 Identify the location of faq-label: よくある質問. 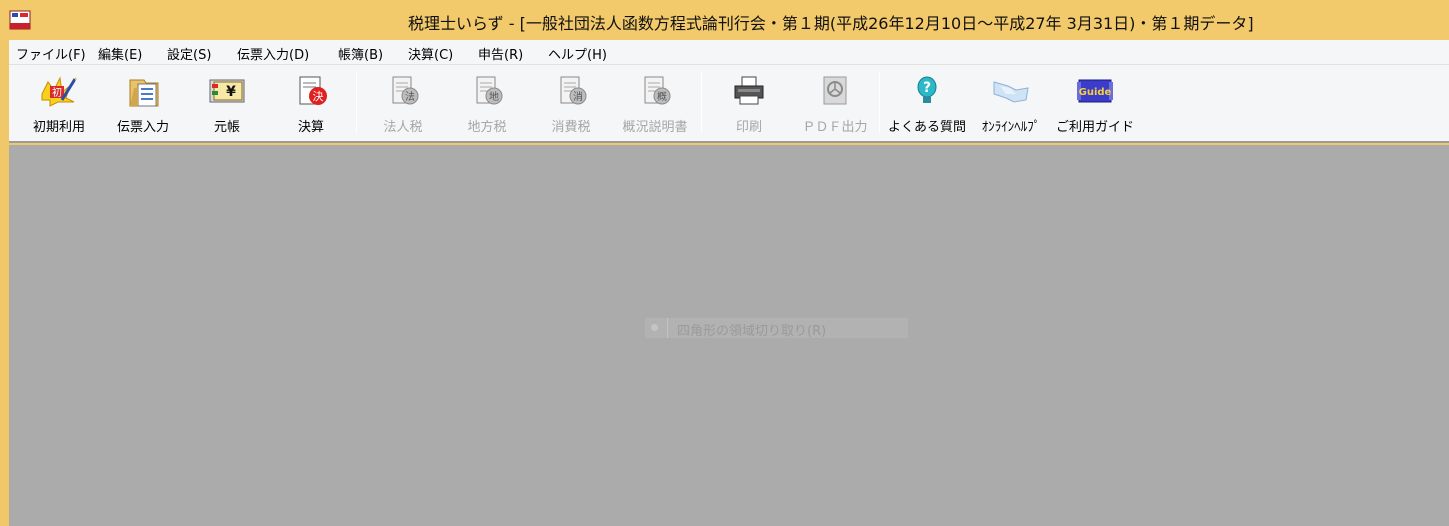
(926, 127).